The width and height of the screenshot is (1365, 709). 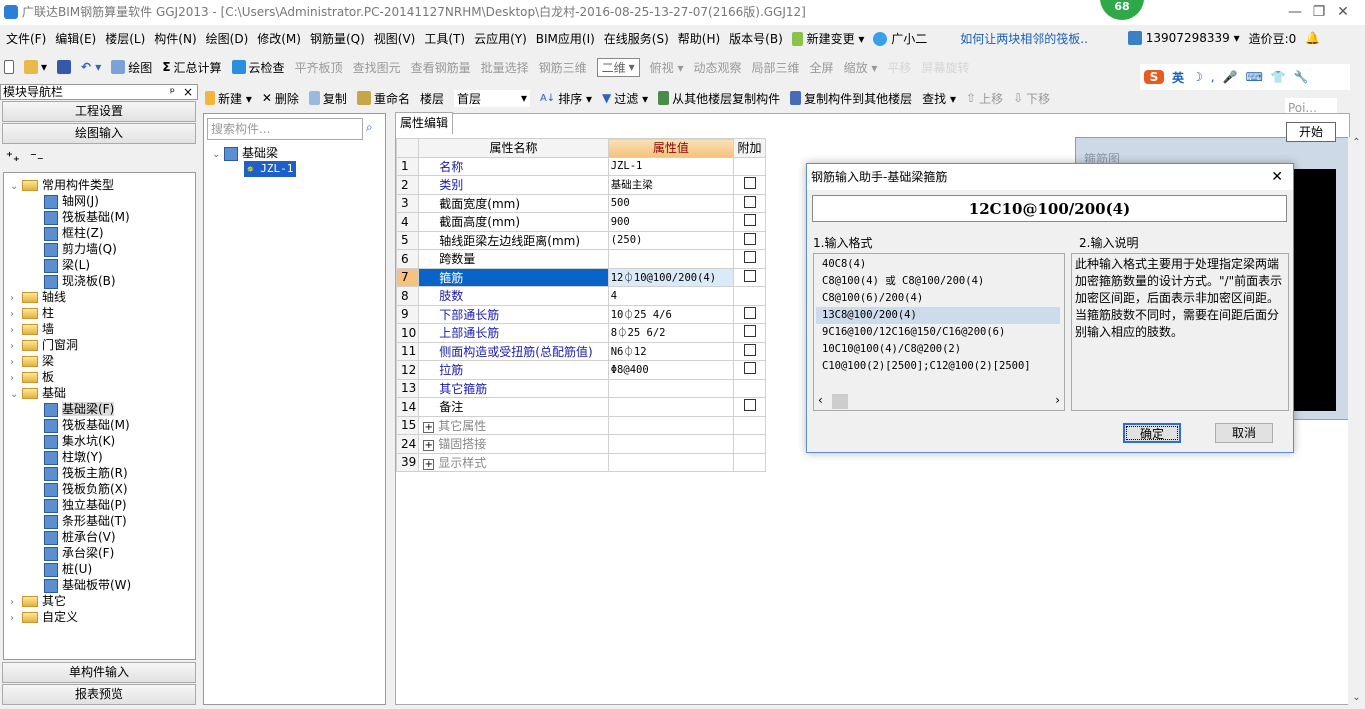 I want to click on property-value: JZL-1, so click(x=671, y=166).